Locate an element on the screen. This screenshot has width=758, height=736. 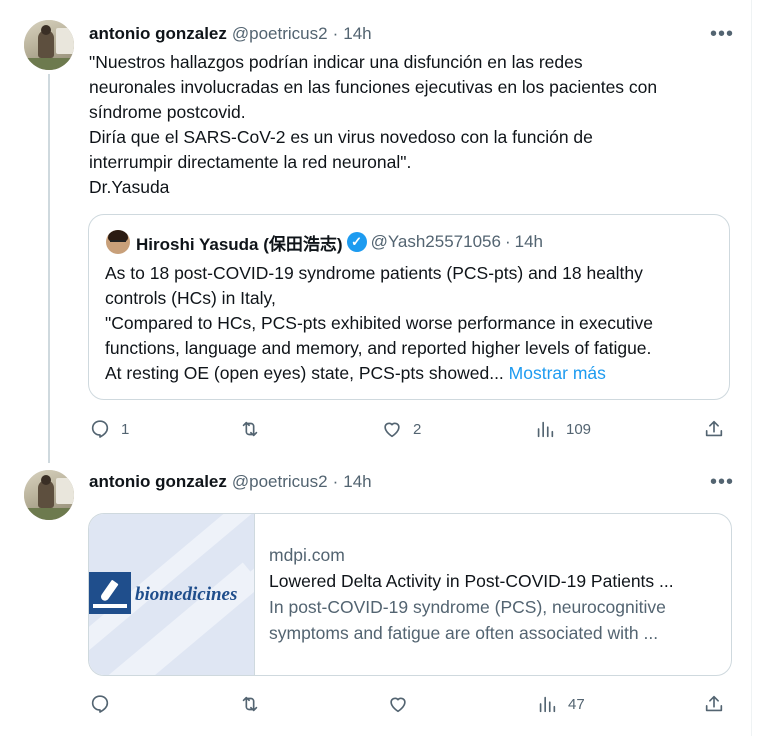
like-count: 2 is located at coordinates (417, 429).